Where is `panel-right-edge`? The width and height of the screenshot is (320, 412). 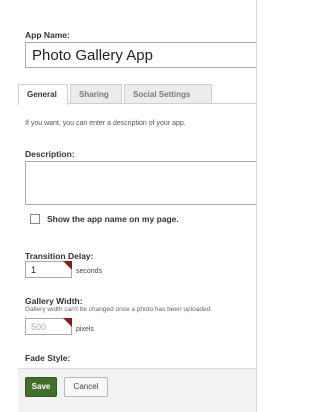 panel-right-edge is located at coordinates (258, 206).